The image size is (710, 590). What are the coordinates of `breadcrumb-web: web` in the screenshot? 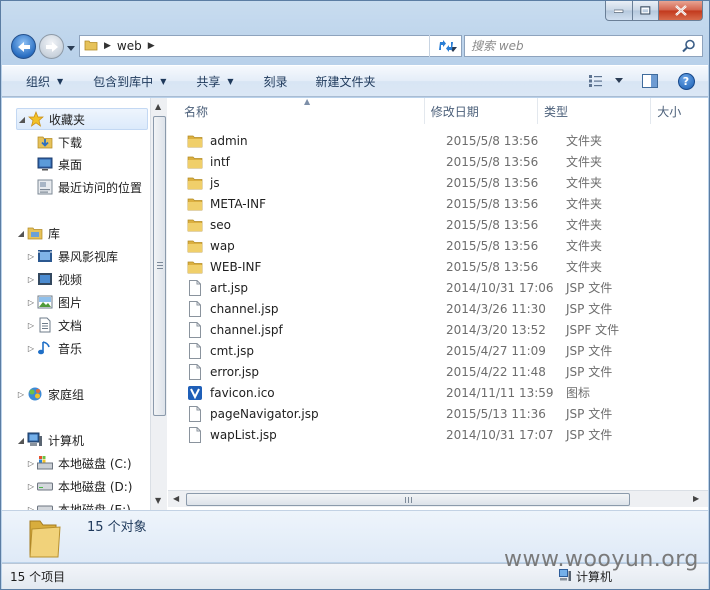 It's located at (129, 46).